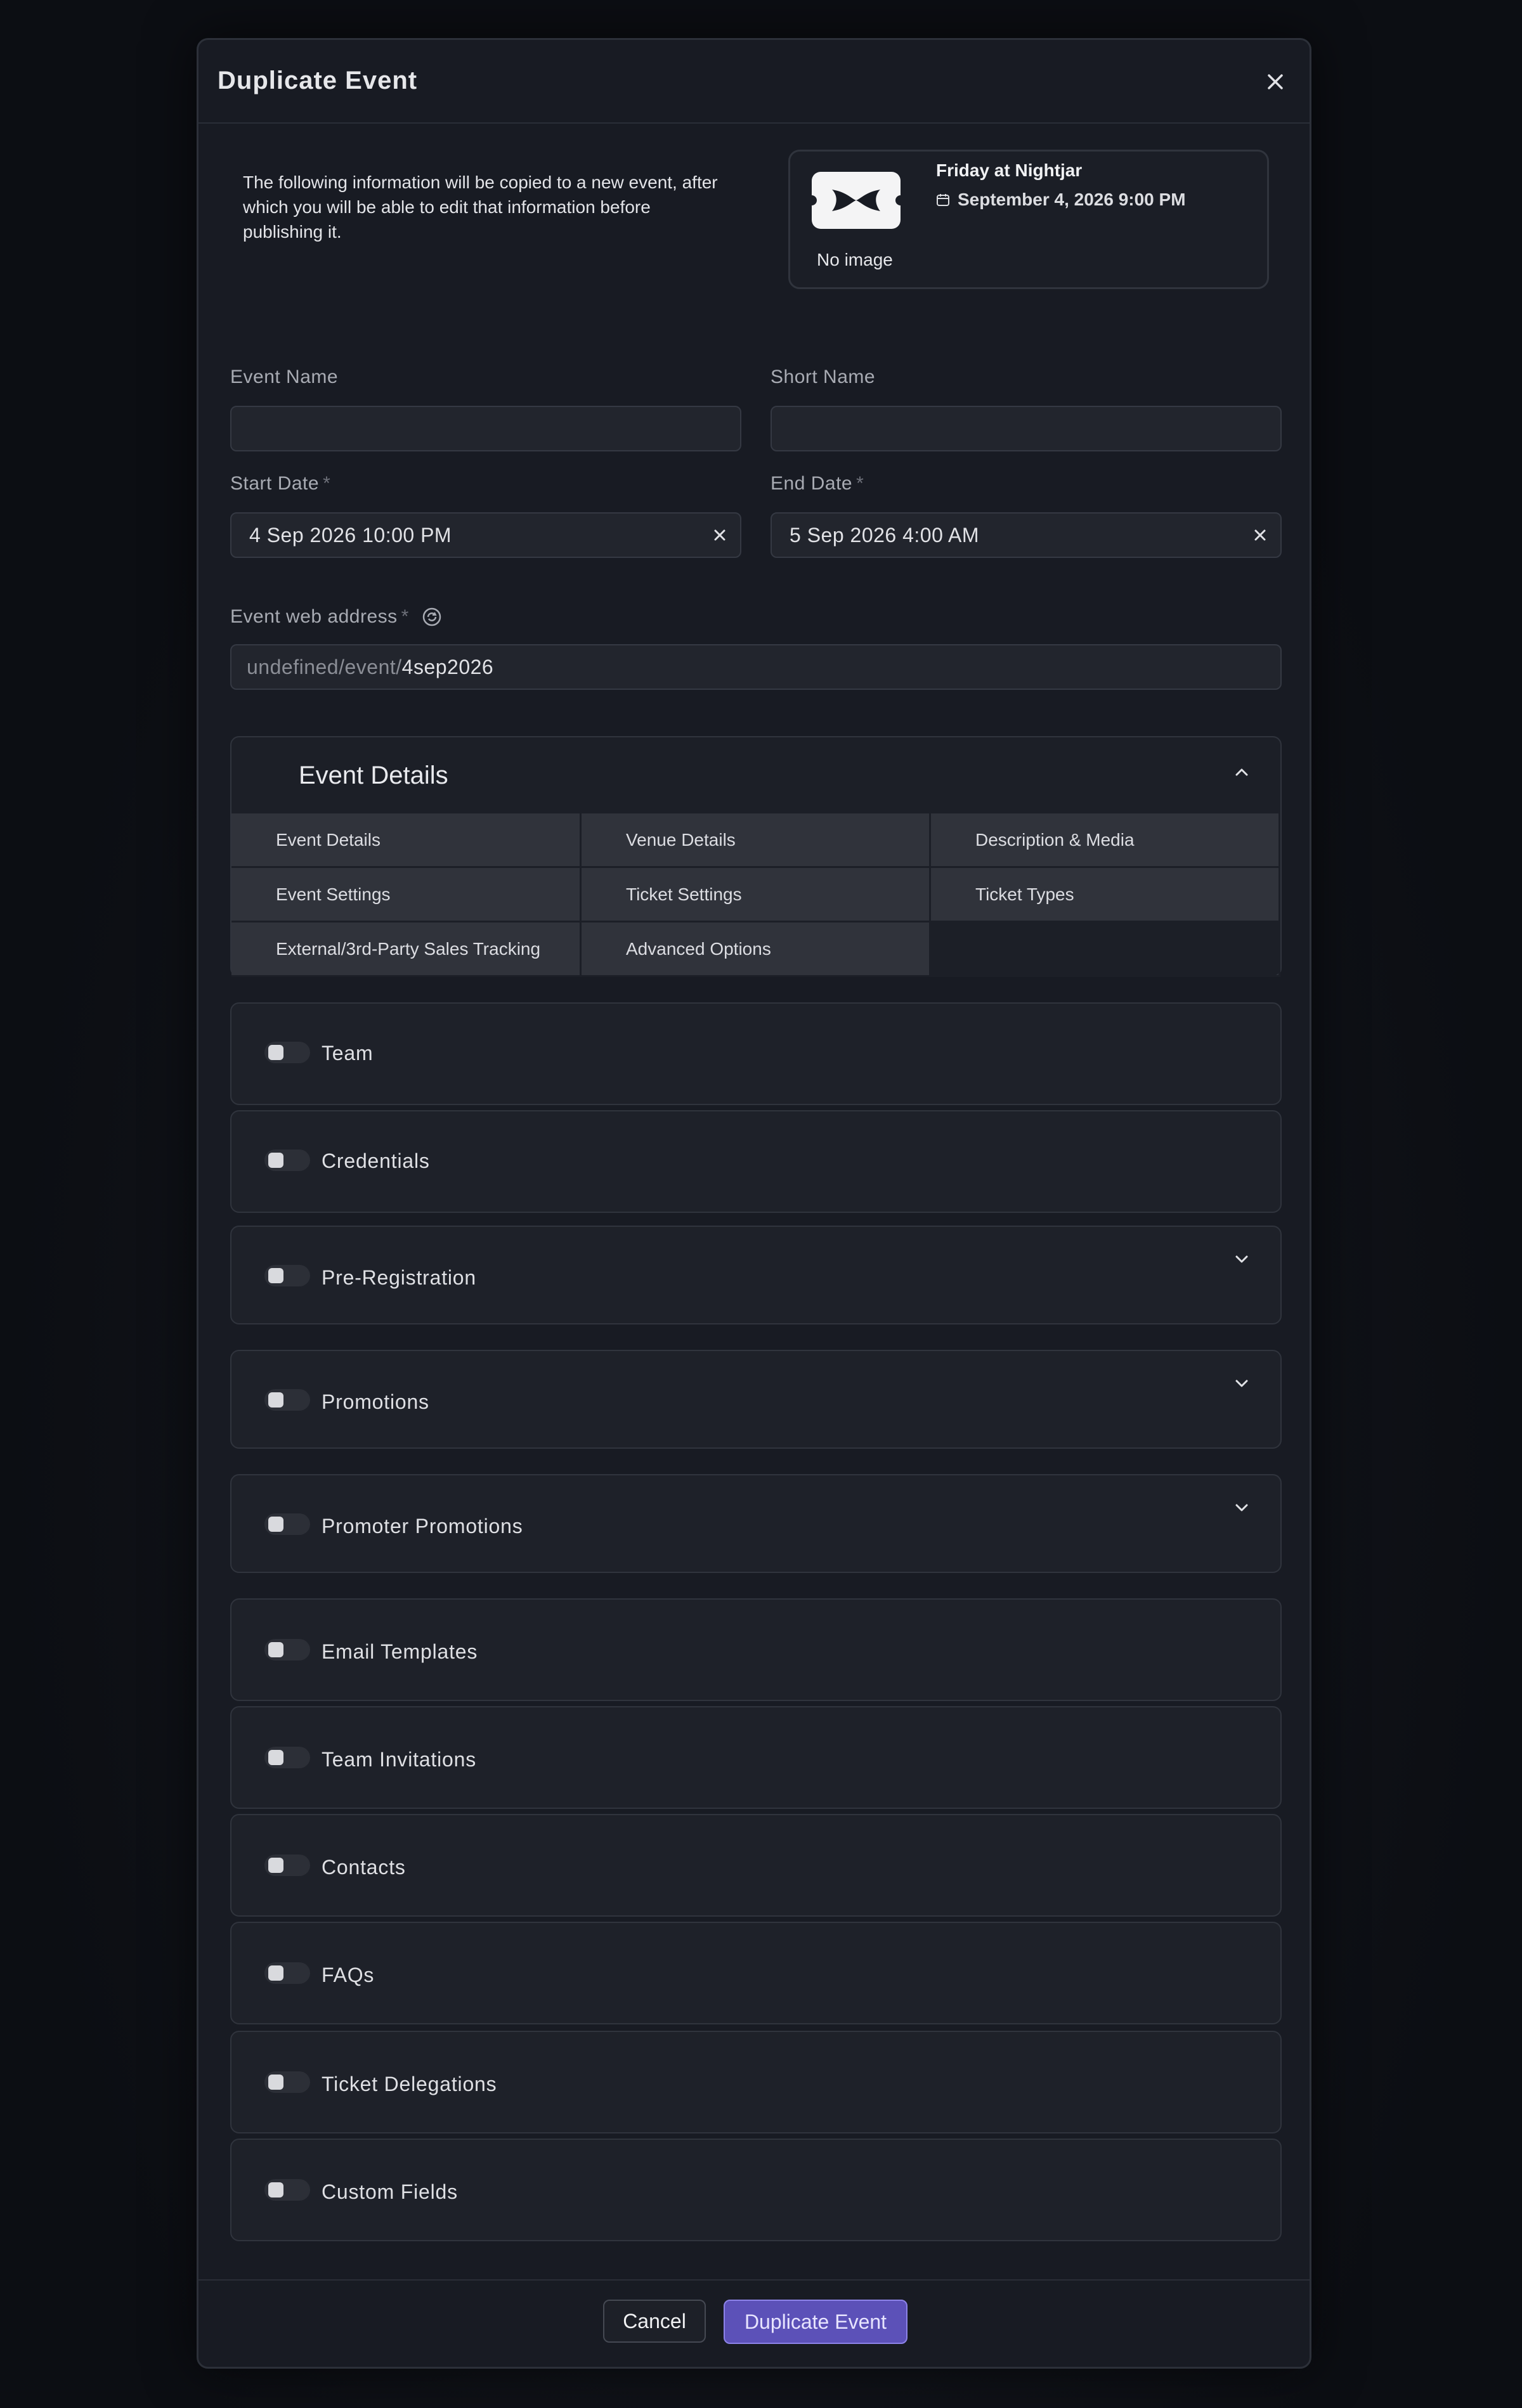 The width and height of the screenshot is (1522, 2408). I want to click on promoter-promotions-toggle, so click(287, 1524).